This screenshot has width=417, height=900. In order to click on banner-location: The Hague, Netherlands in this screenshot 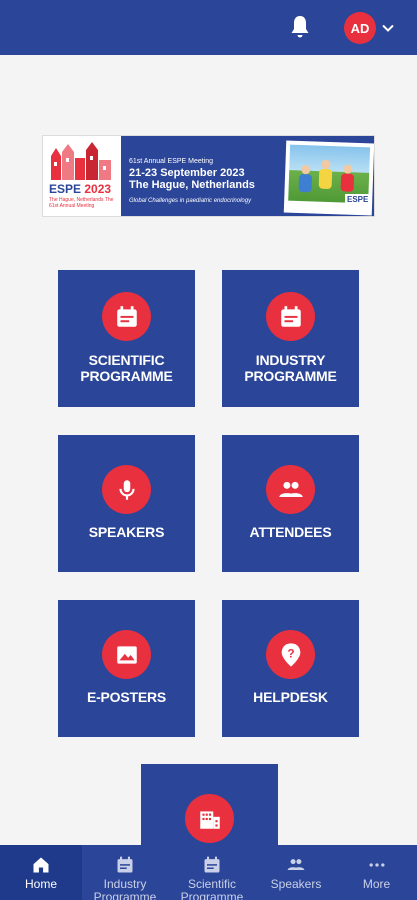, I will do `click(192, 185)`.